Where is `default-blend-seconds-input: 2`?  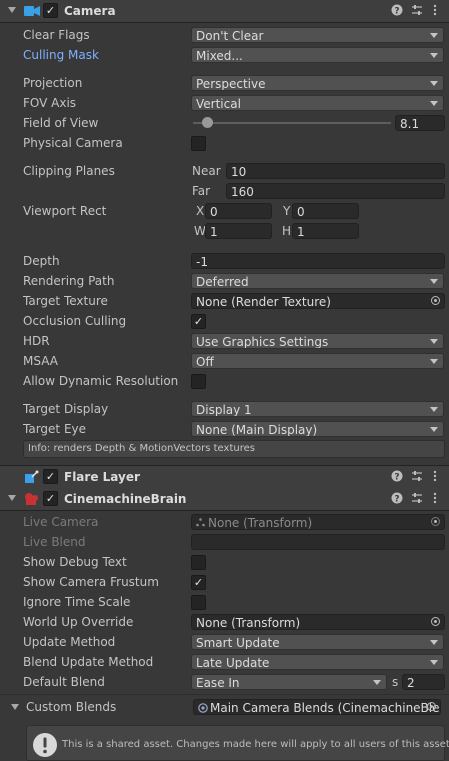 default-blend-seconds-input: 2 is located at coordinates (423, 682).